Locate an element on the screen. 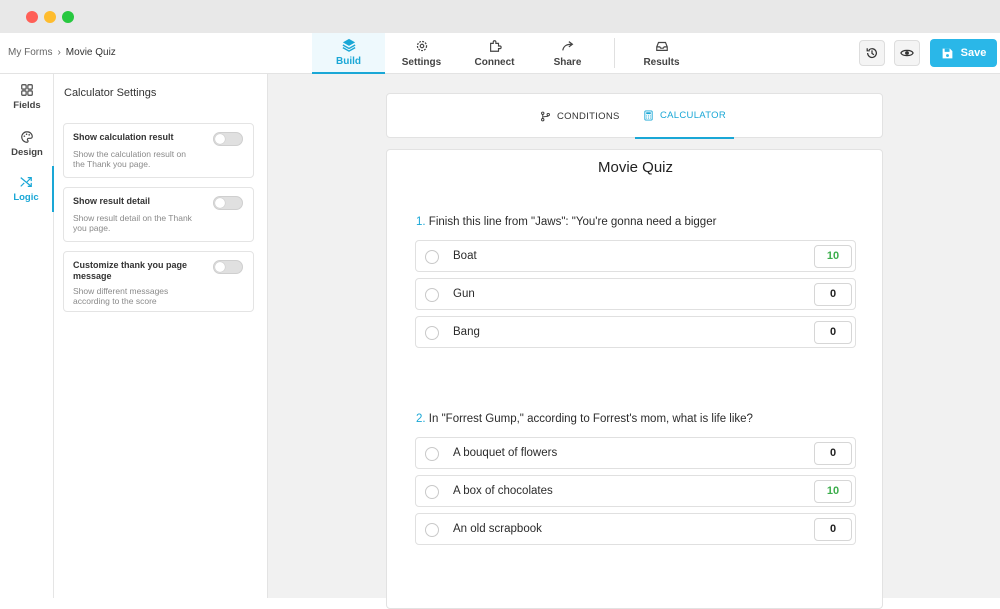  answer-option: An old scrapbook 0 is located at coordinates (635, 529).